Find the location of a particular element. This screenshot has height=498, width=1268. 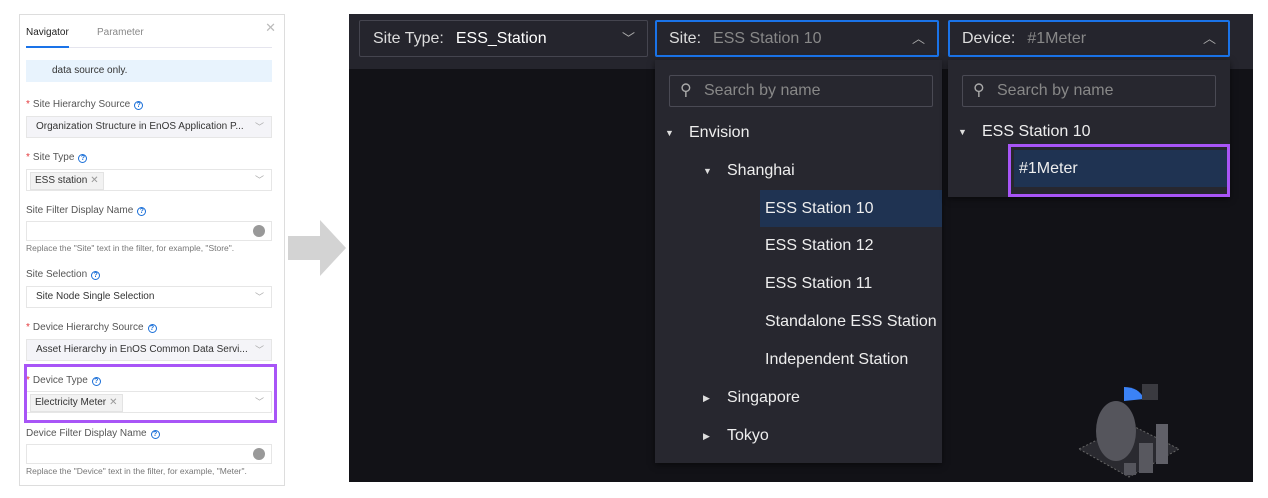

tab-navigator: Navigator is located at coordinates (47, 32).